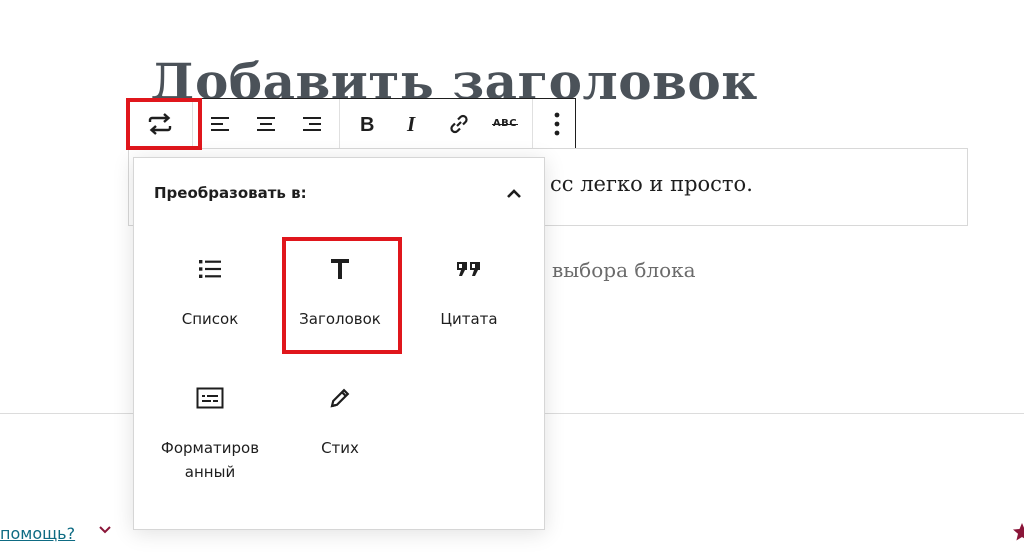  I want to click on bold-button: B, so click(367, 124).